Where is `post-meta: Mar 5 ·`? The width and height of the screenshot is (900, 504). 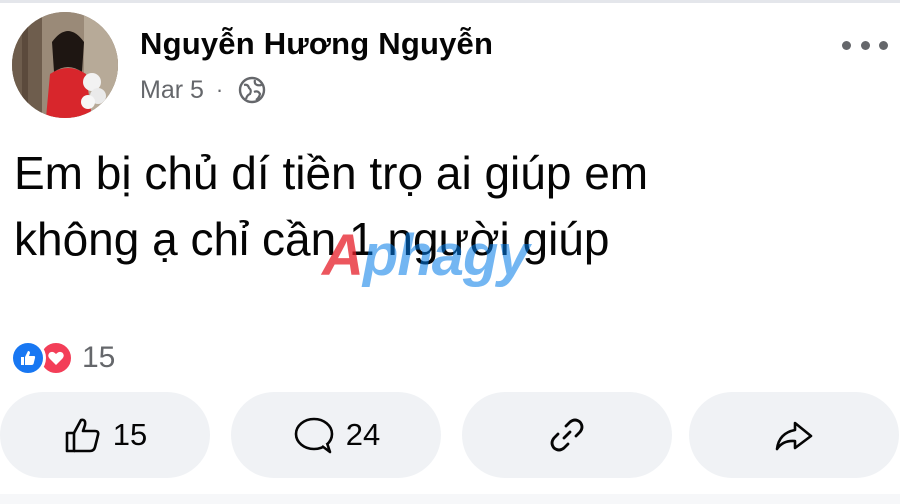 post-meta: Mar 5 · is located at coordinates (203, 90).